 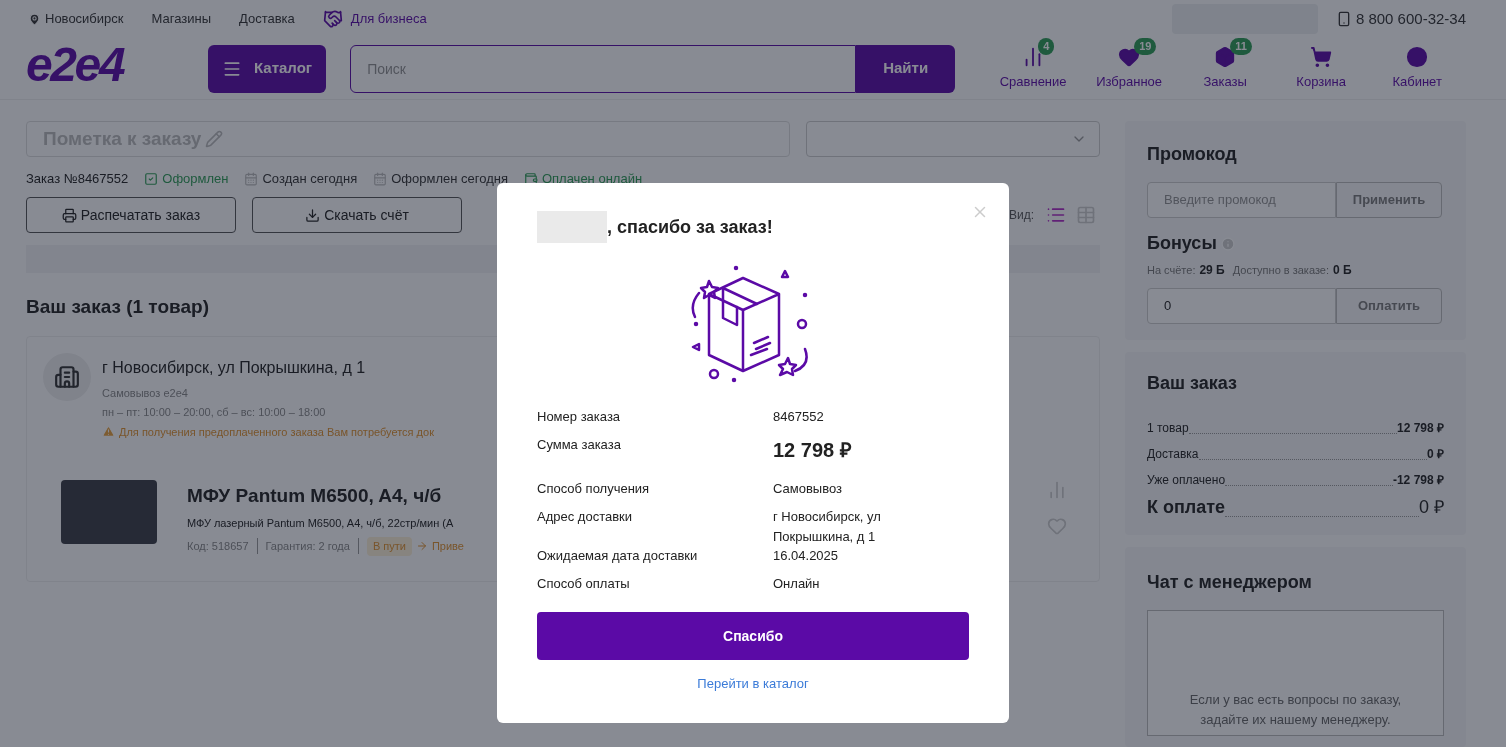 I want to click on summary-title: Ваш заказ, so click(x=1192, y=383).